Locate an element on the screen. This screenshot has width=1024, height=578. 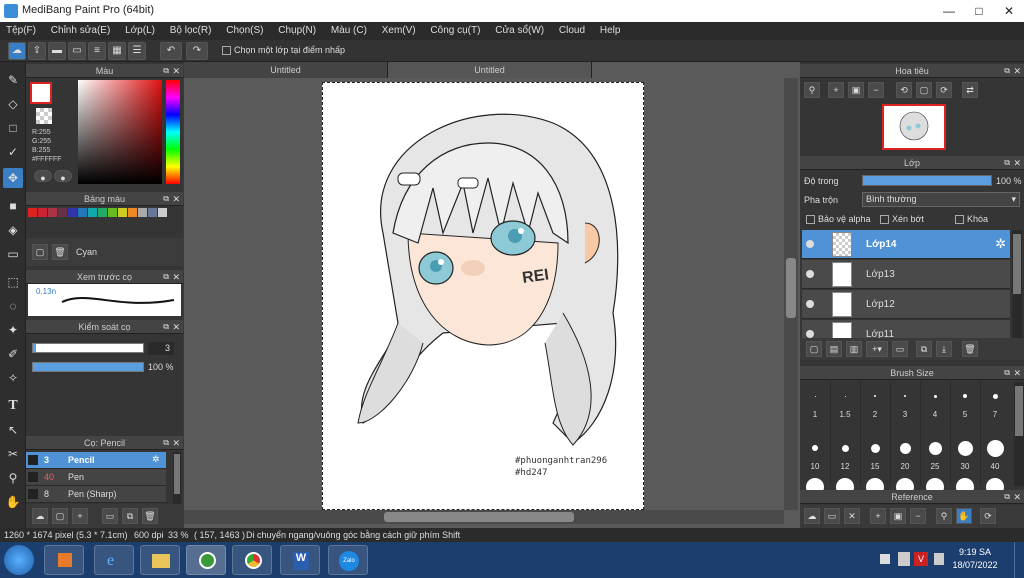
redo-icon: ↷ is located at coordinates (197, 51).